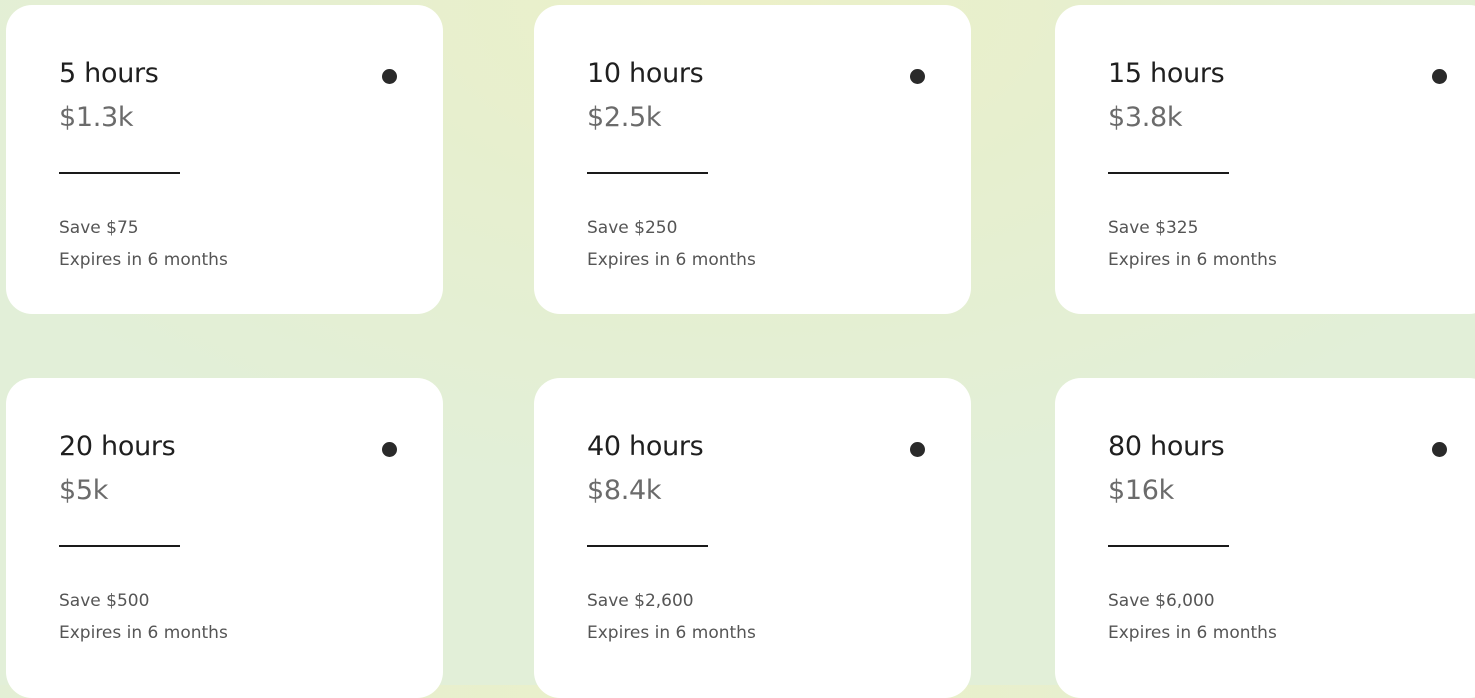  I want to click on package-hours: 40 hours, so click(645, 446).